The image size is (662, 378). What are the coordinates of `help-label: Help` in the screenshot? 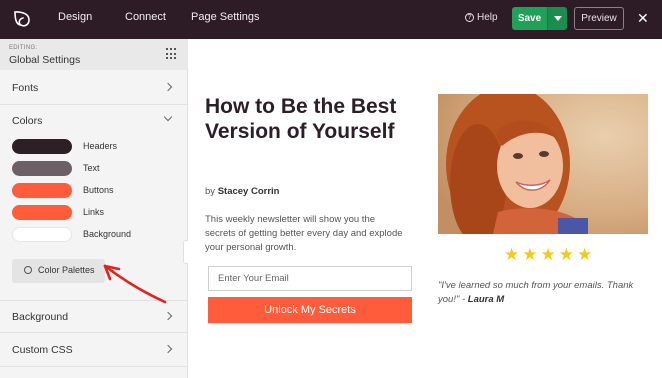 It's located at (487, 17).